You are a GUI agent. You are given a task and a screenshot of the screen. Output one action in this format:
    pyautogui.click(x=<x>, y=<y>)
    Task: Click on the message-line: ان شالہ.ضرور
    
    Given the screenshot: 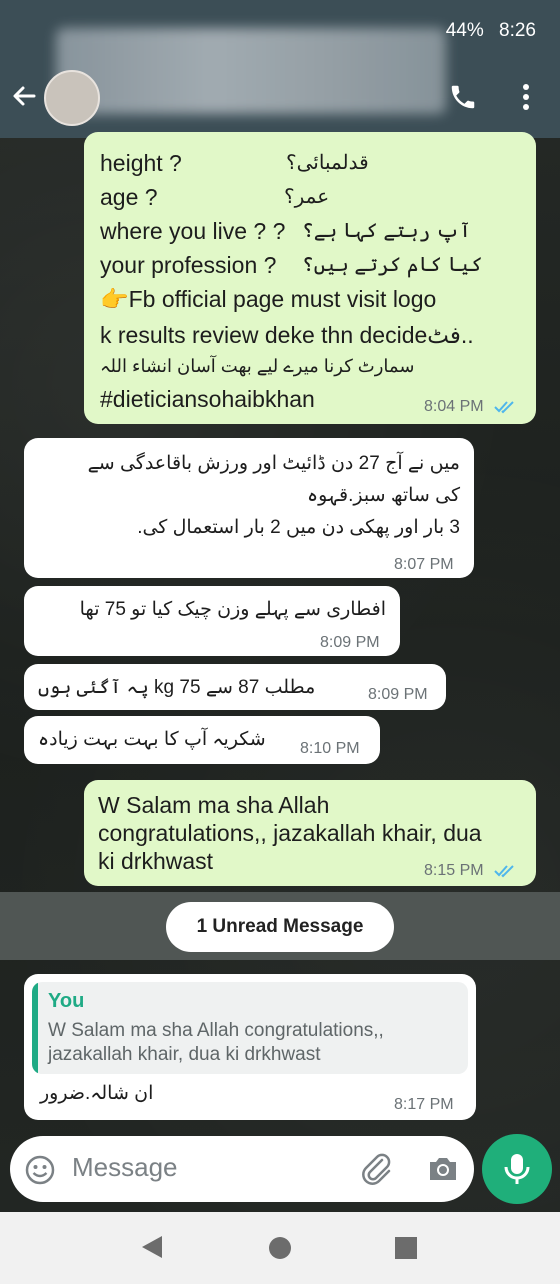 What is the action you would take?
    pyautogui.click(x=97, y=1093)
    